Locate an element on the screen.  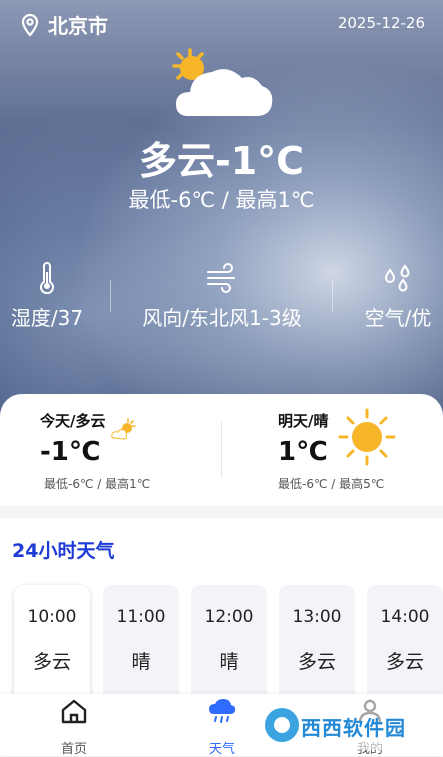
hourly-title: 24小时天气 is located at coordinates (63, 551).